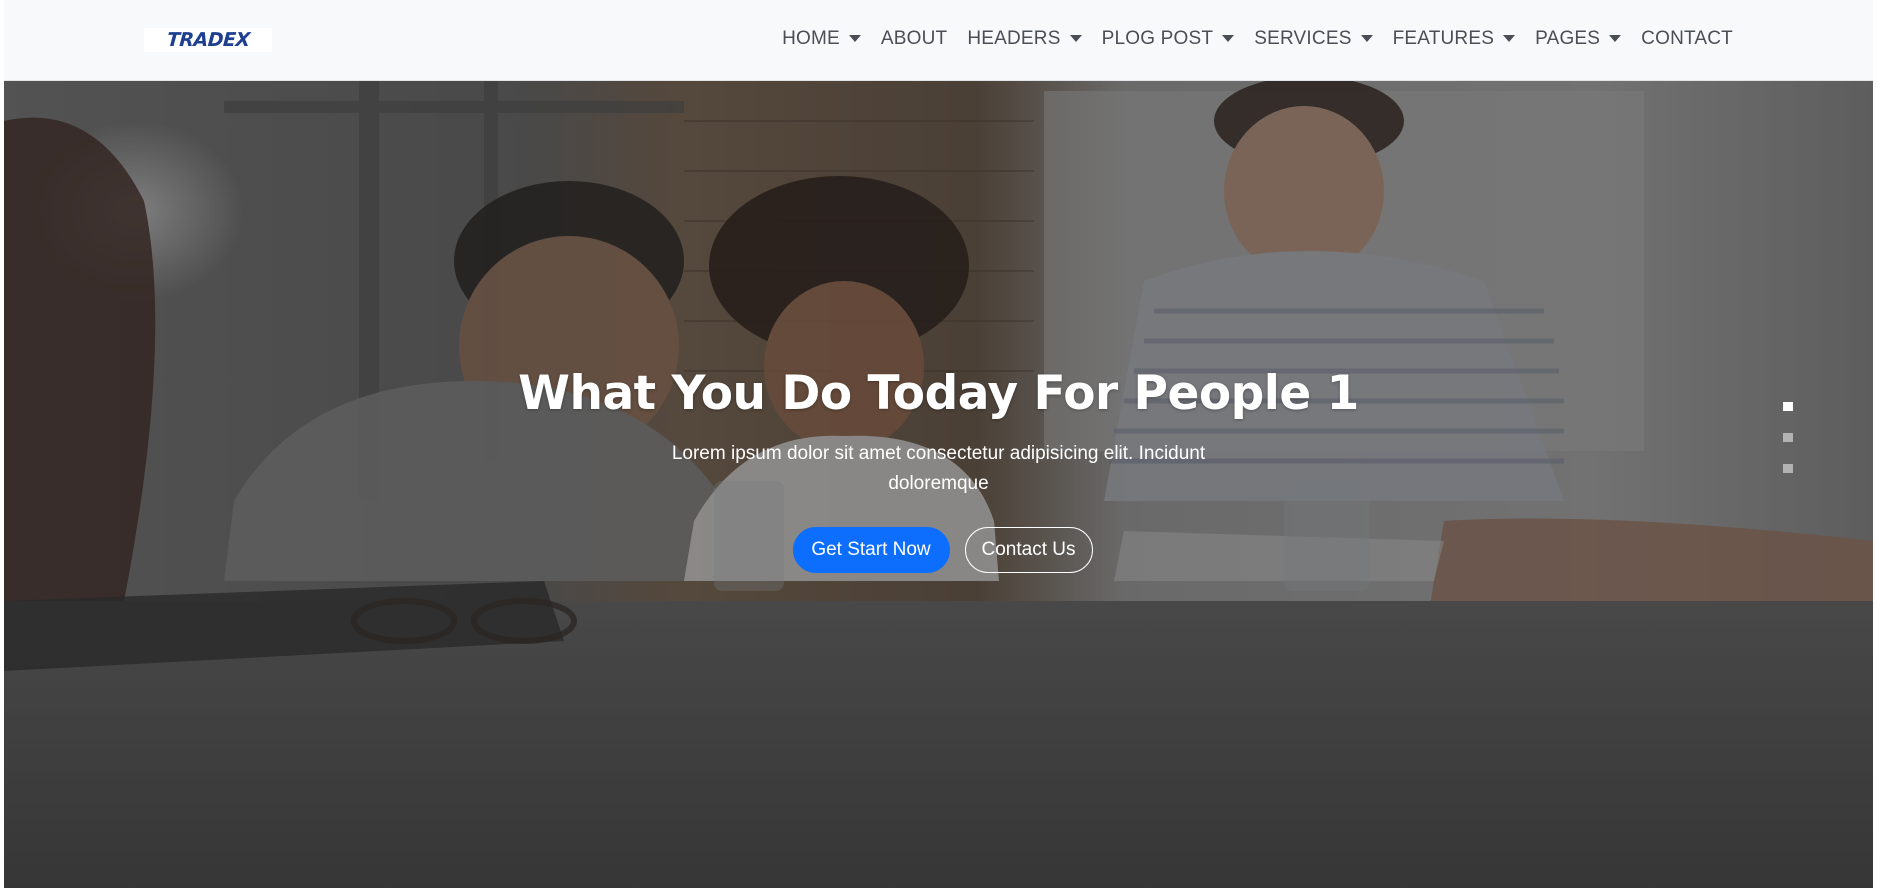 The height and width of the screenshot is (888, 1877). I want to click on nav-item-home: HOME, so click(821, 39).